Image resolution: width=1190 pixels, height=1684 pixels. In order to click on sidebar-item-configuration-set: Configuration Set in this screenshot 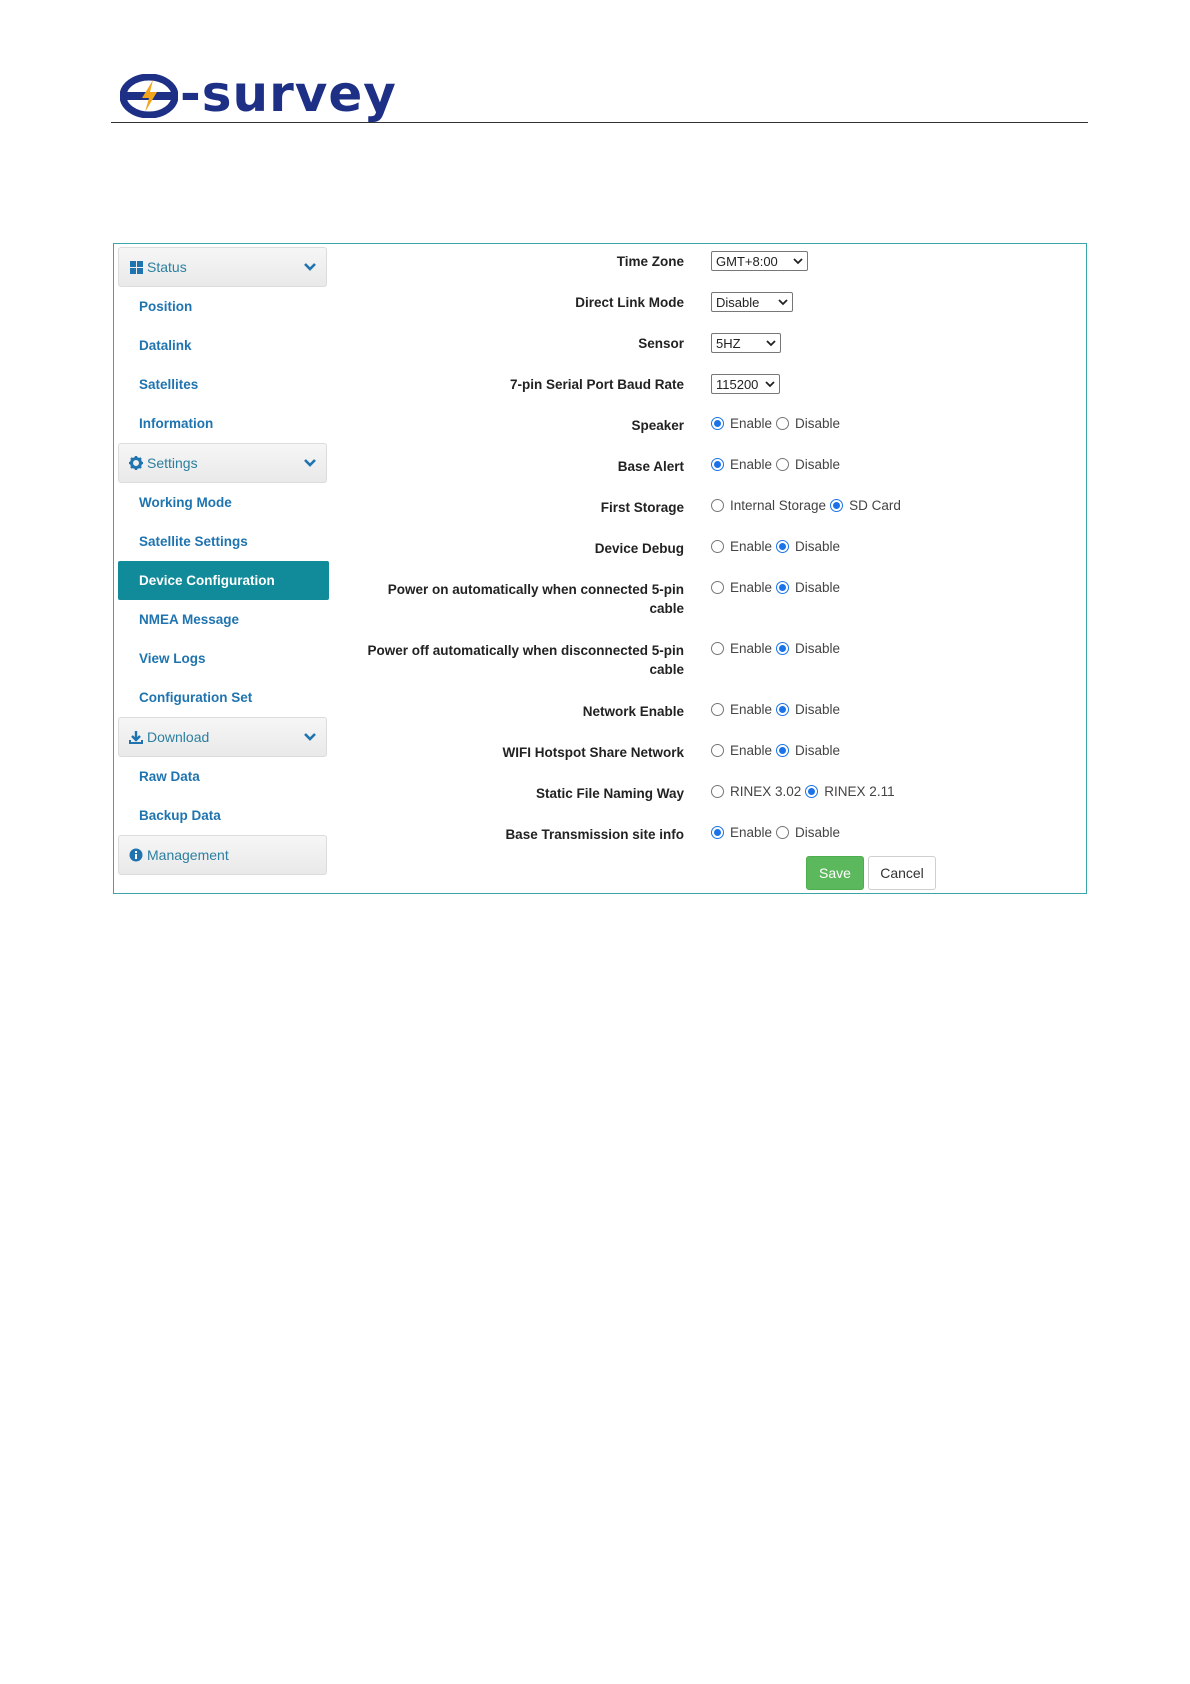, I will do `click(222, 697)`.